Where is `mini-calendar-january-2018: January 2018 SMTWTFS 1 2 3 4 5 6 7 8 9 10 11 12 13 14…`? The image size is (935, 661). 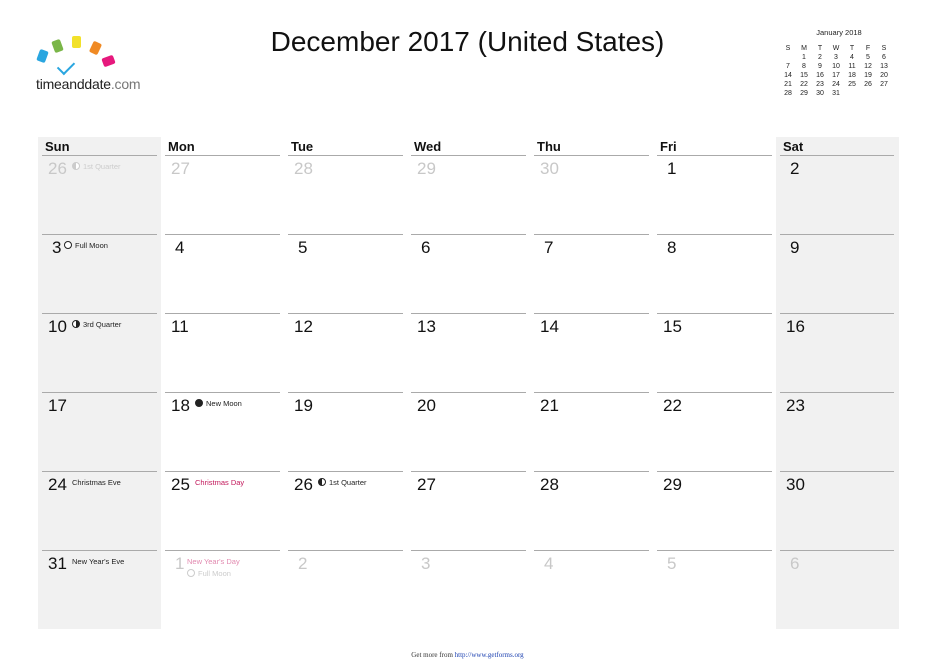
mini-calendar-january-2018: January 2018 SMTWTFS 1 2 3 4 5 6 7 8 9 10 11 12 13 14… is located at coordinates (836, 63).